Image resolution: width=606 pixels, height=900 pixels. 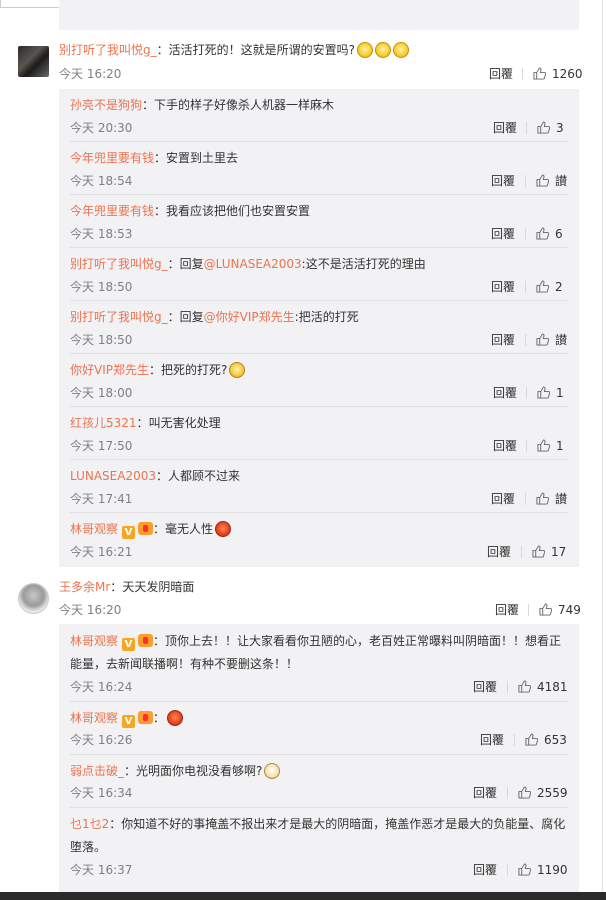 I want to click on angry-emoji-icon, so click(x=175, y=718).